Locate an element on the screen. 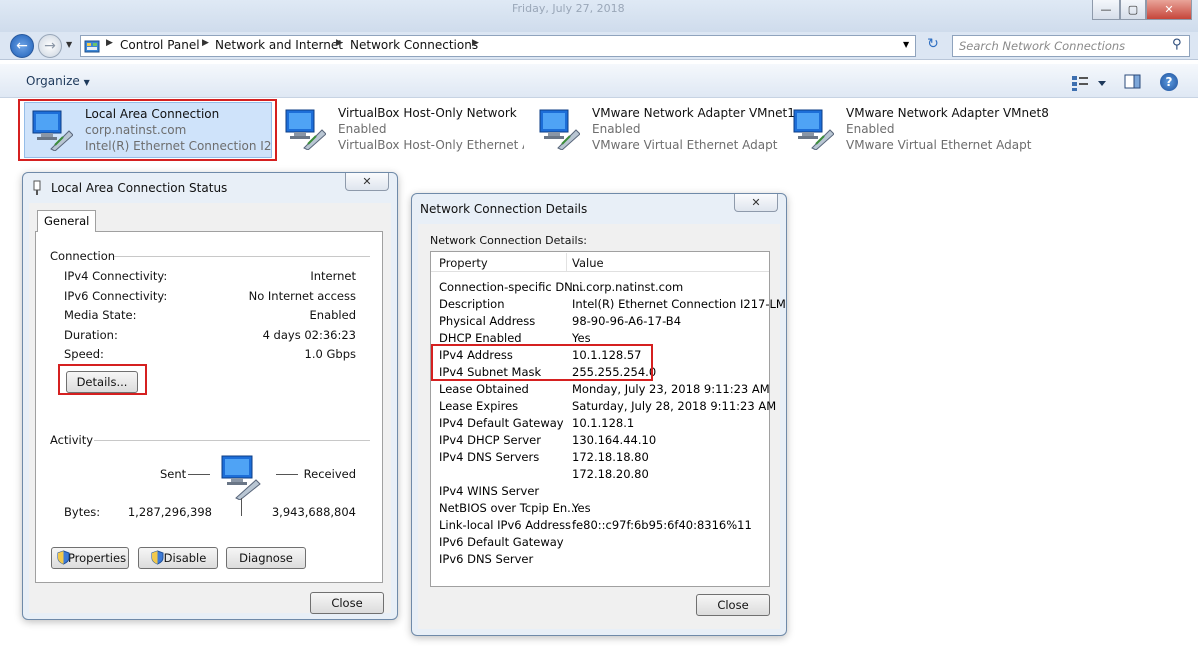 The height and width of the screenshot is (646, 1198). row-property: Description is located at coordinates (472, 304).